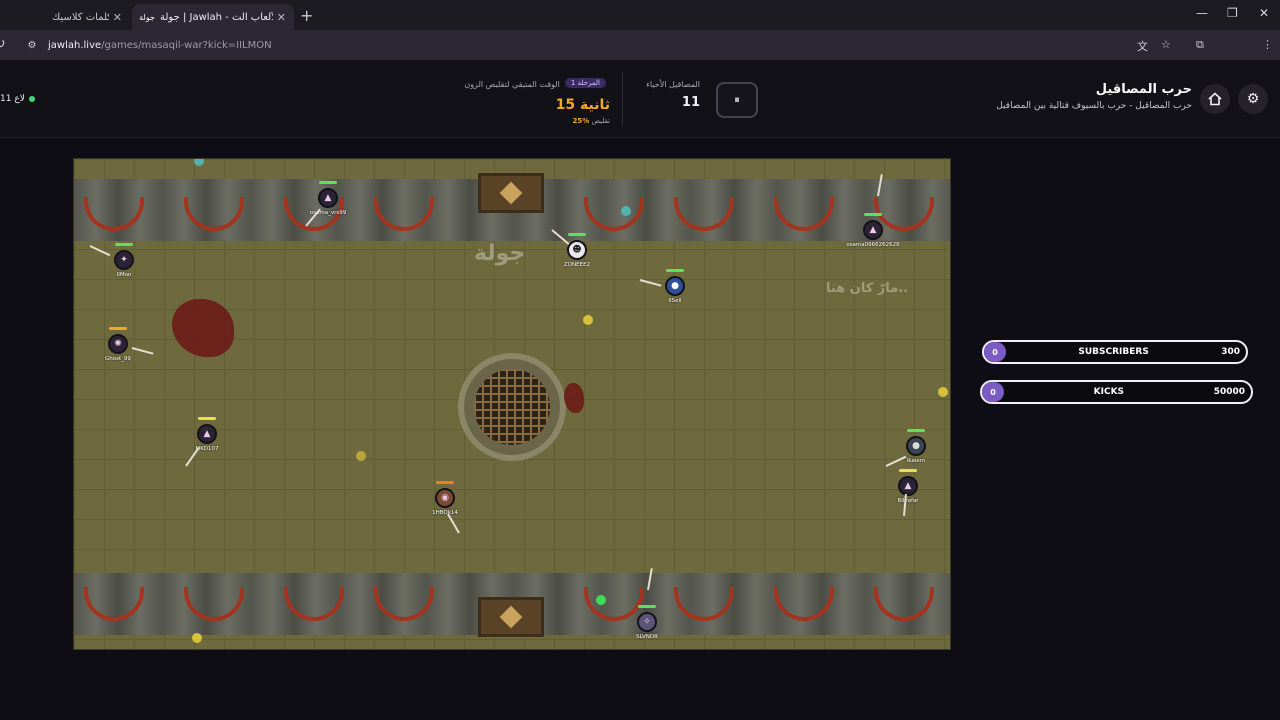  What do you see at coordinates (1109, 392) in the screenshot?
I see `goal-label: KICKS` at bounding box center [1109, 392].